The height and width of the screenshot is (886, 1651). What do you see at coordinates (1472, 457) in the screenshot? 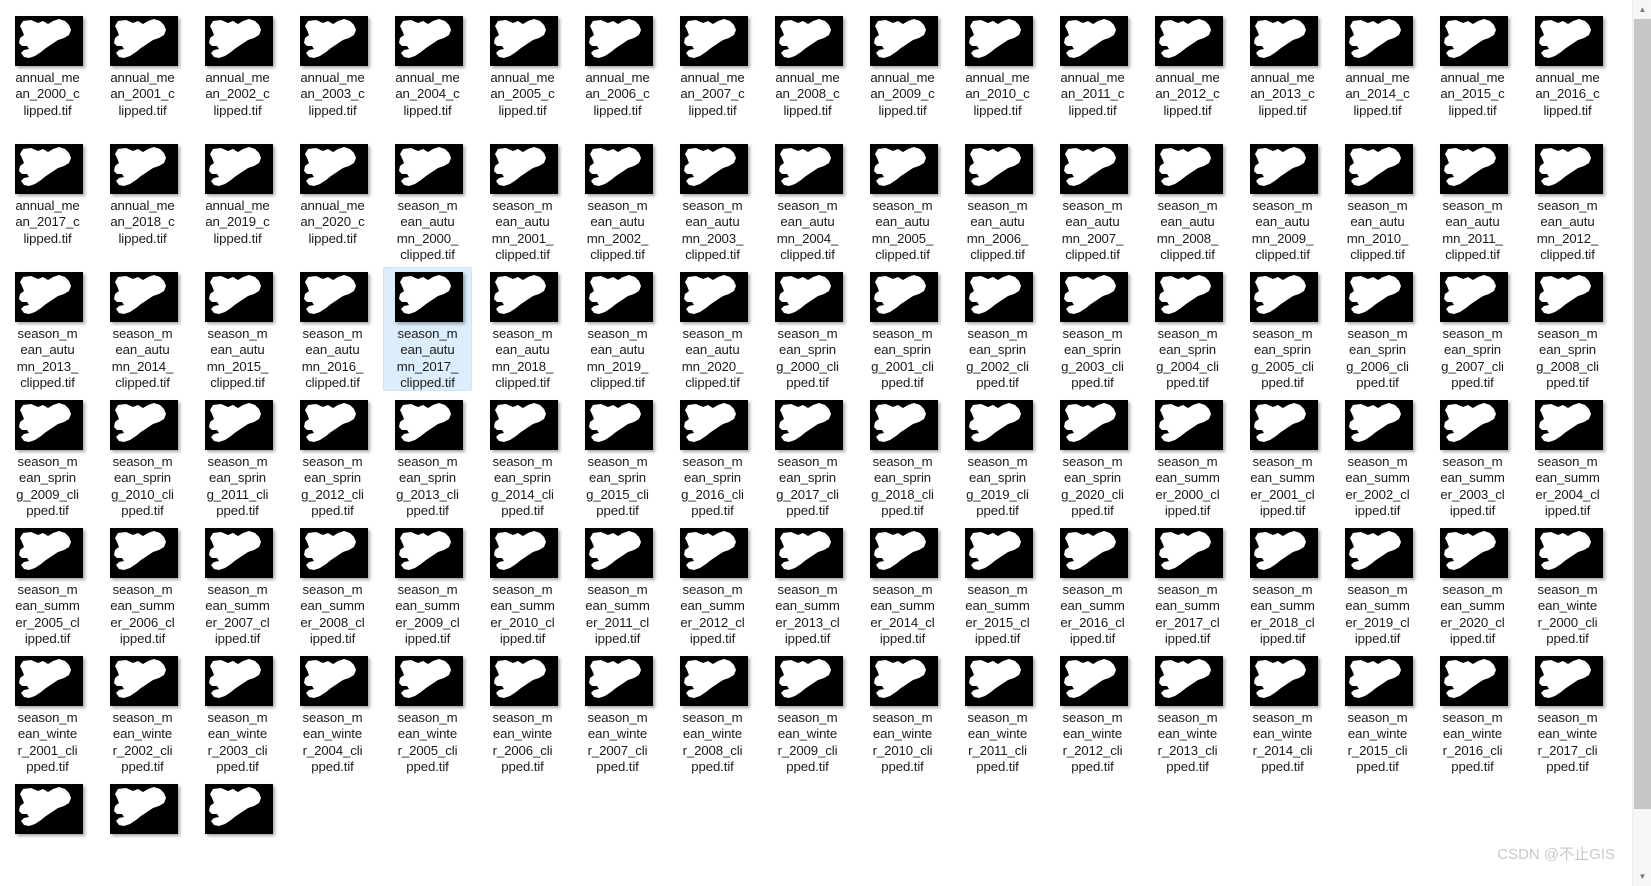
I see `file-item: season_m ean_summ er_2003_cl ipped.tif` at bounding box center [1472, 457].